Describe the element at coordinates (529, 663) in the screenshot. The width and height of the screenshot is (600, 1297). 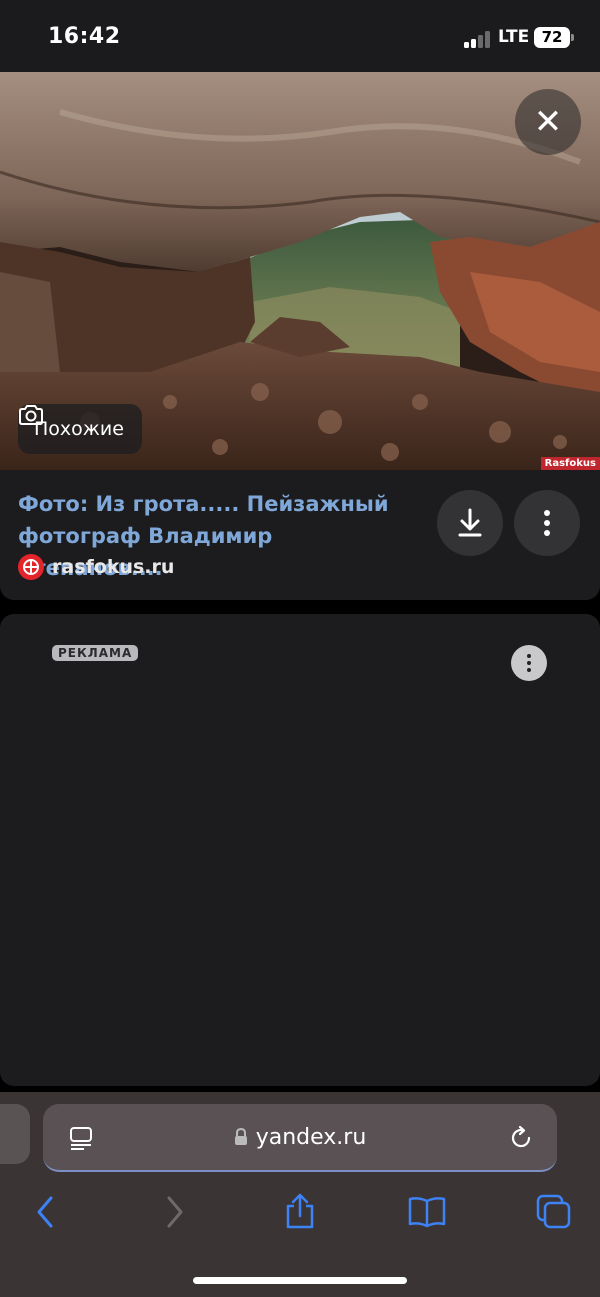
I see `ad-more-button` at that location.